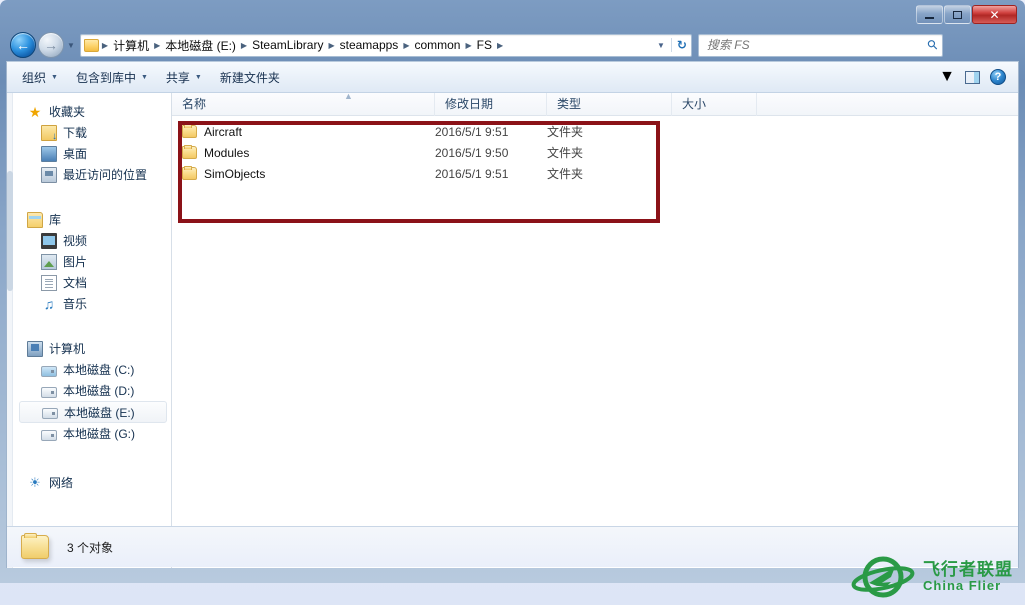 The width and height of the screenshot is (1025, 605). What do you see at coordinates (89, 330) in the screenshot?
I see `navigation-pane: ★ 收藏夹 下载 桌面 最近访问的位置` at bounding box center [89, 330].